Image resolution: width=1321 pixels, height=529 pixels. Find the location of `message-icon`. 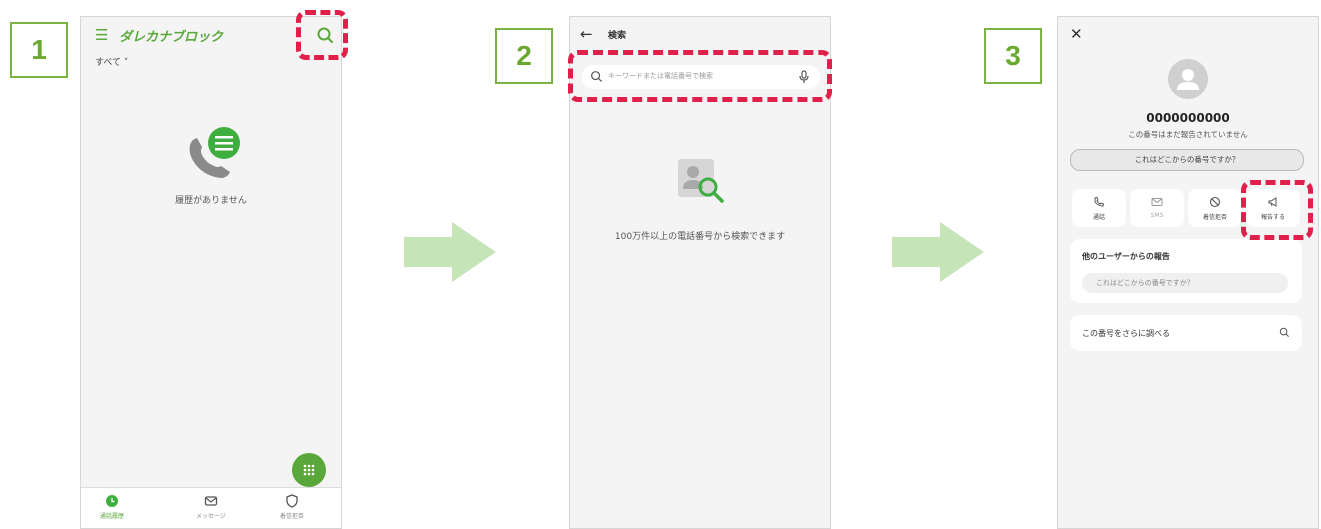

message-icon is located at coordinates (211, 501).